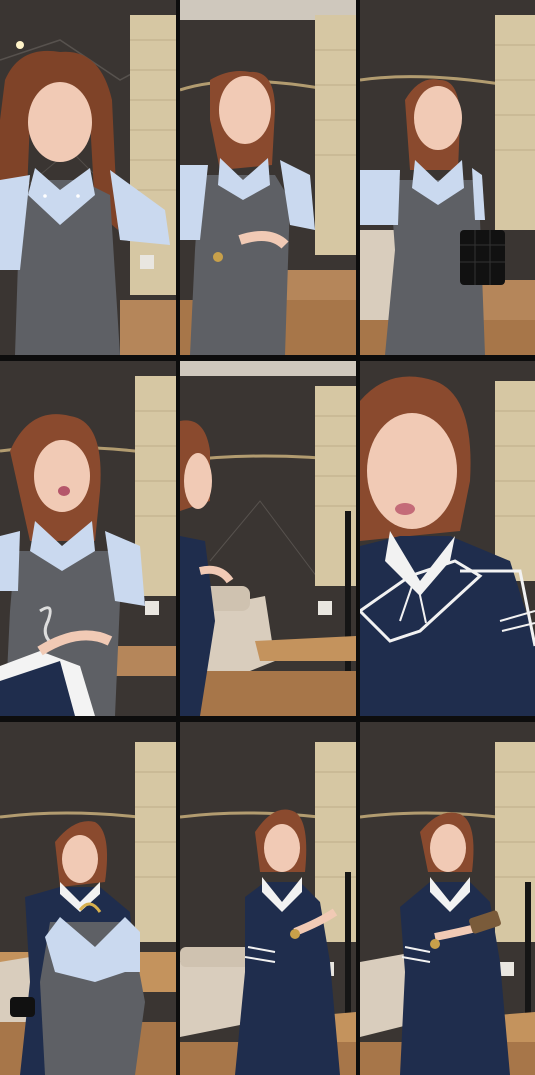  I want to click on frame-7-image, so click(88, 898).